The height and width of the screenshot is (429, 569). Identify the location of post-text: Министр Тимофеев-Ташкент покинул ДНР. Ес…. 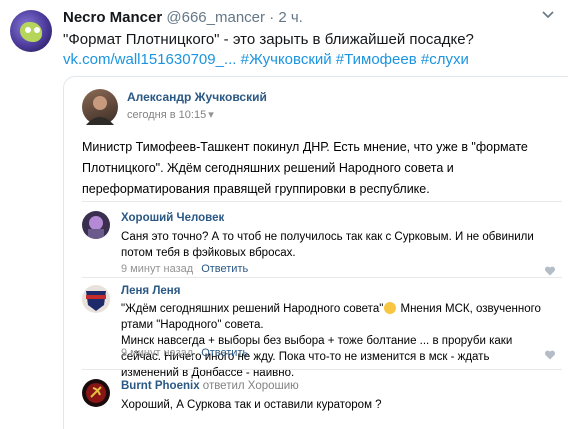
(305, 168).